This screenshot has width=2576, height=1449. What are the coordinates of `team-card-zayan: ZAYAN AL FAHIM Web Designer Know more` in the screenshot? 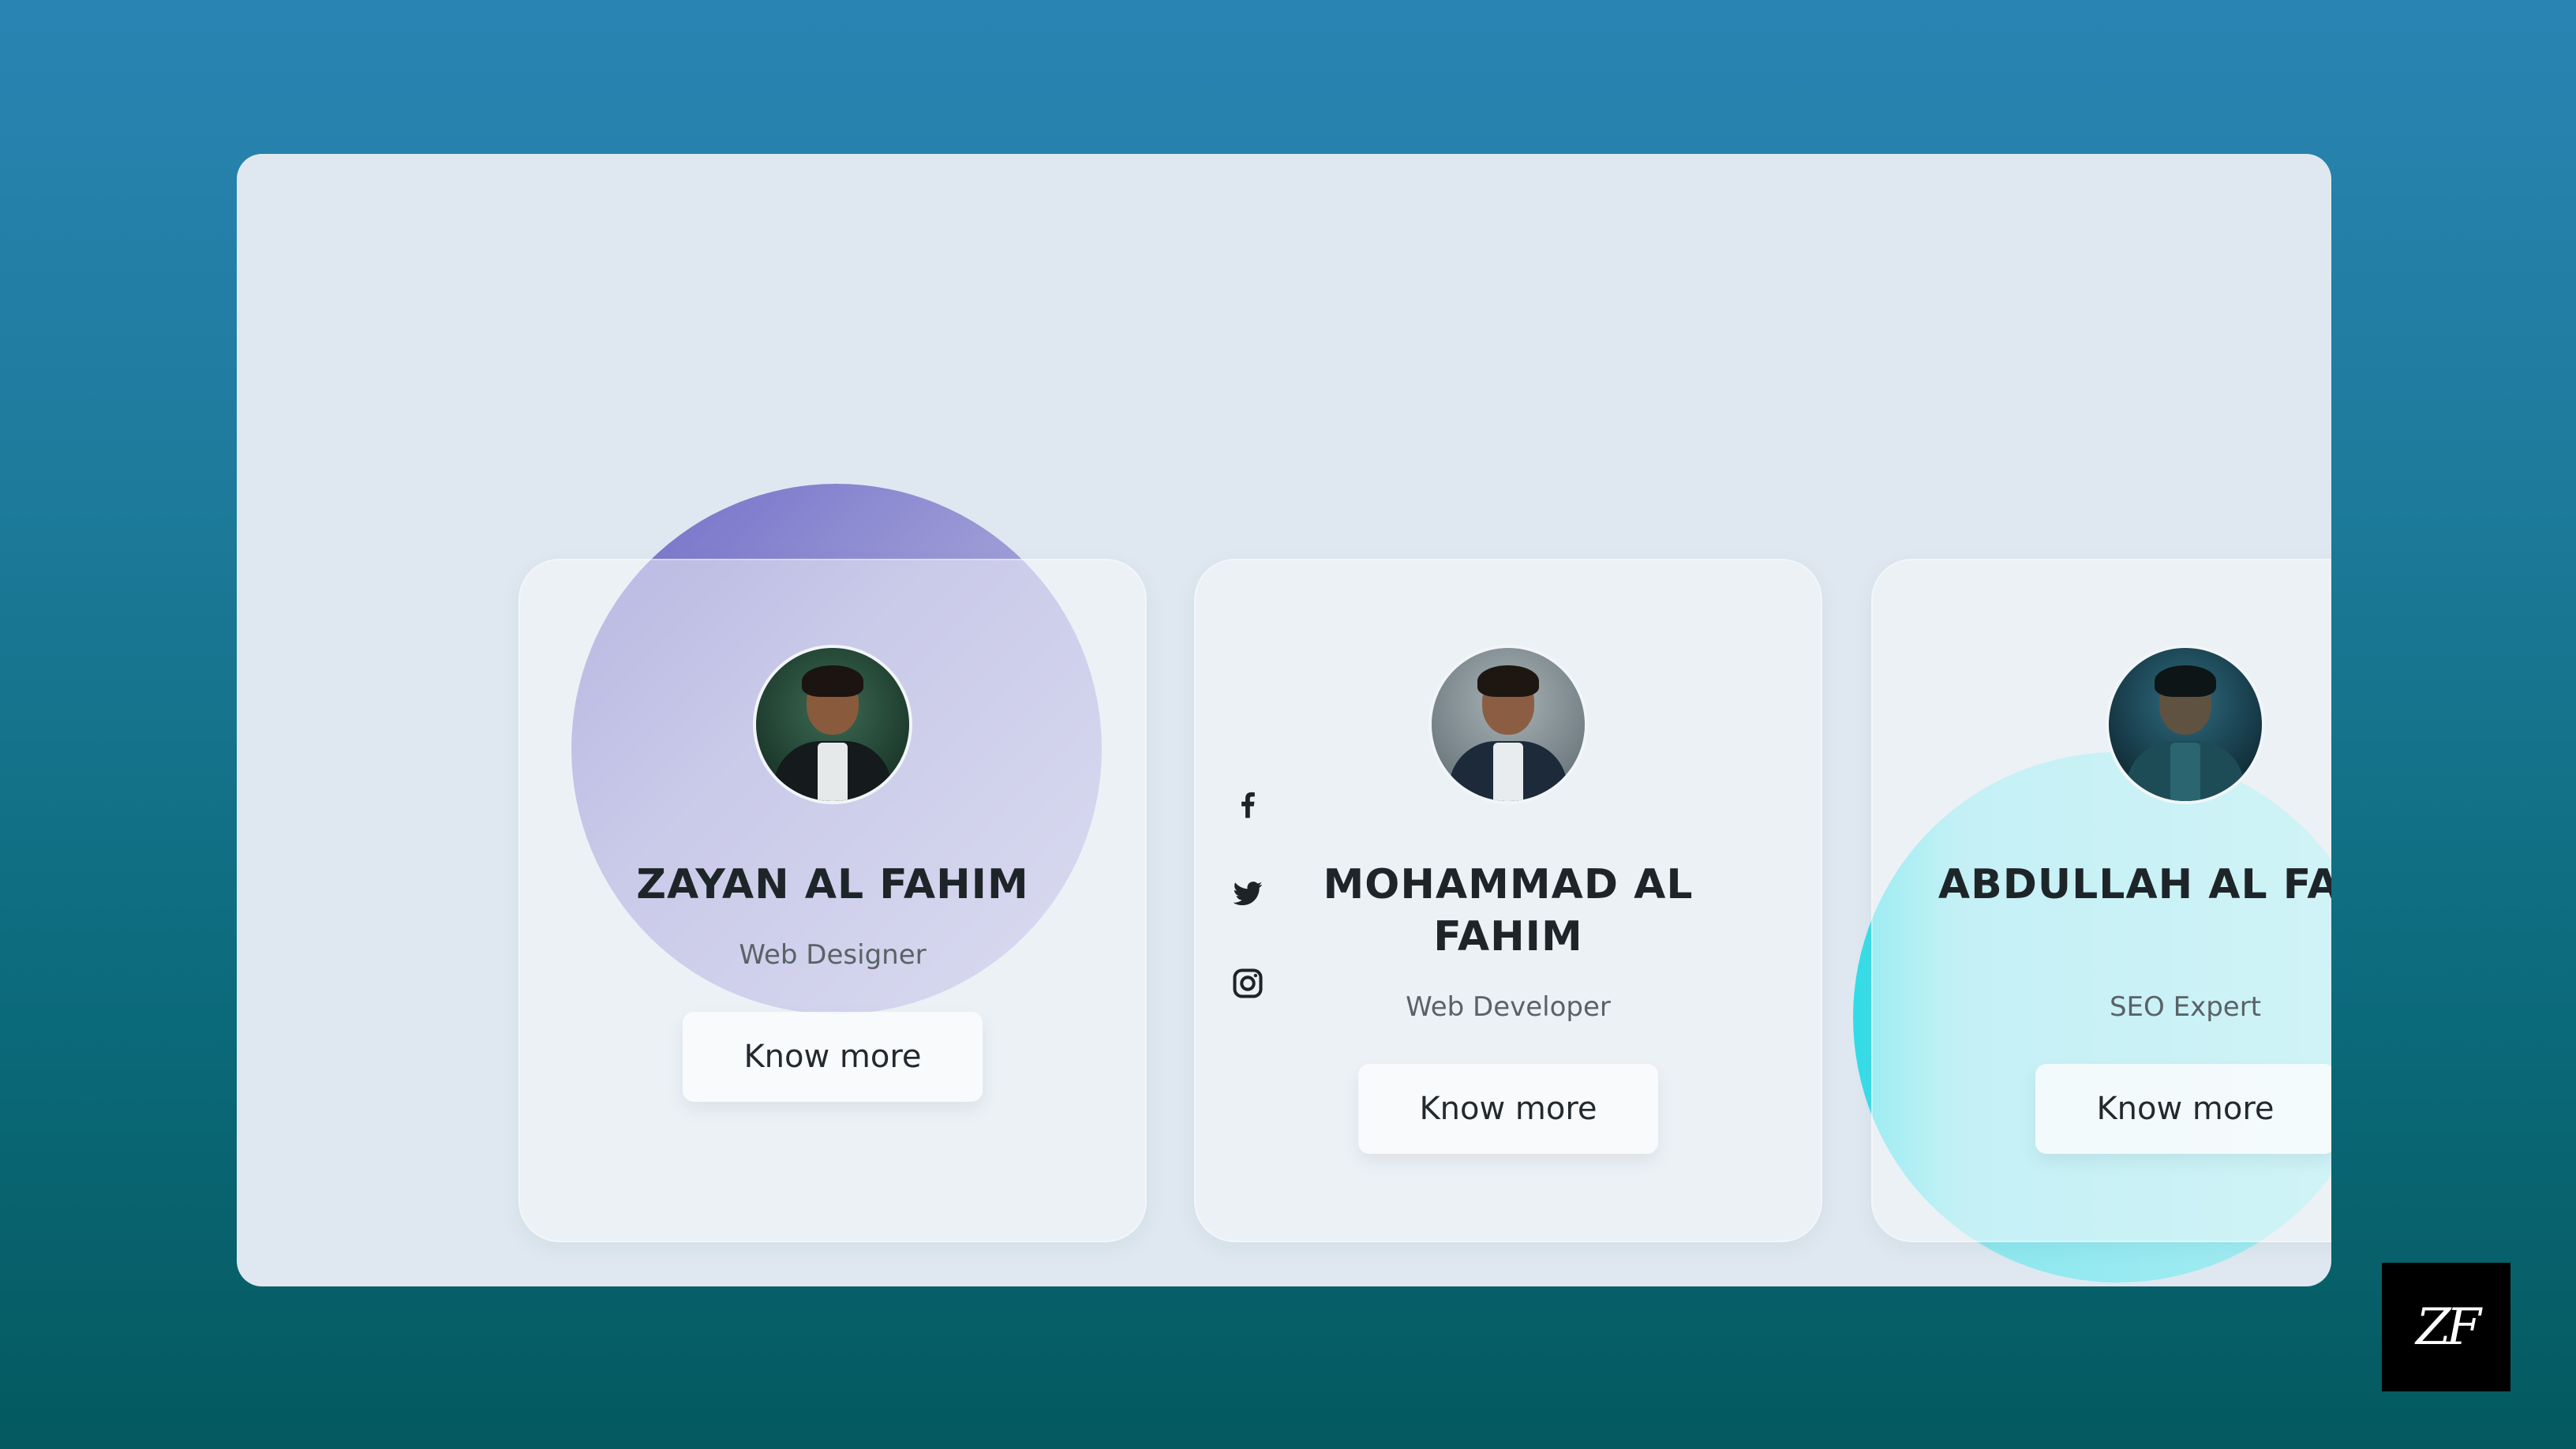 It's located at (833, 900).